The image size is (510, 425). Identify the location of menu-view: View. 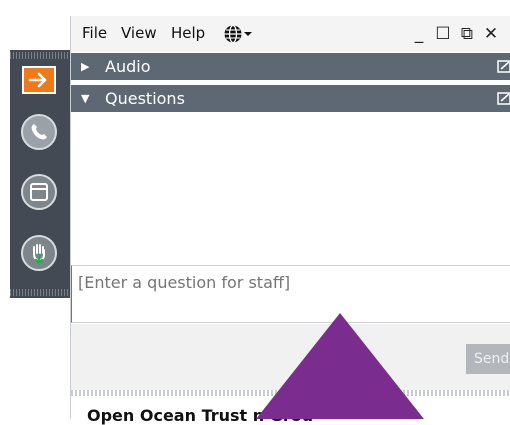
(139, 33).